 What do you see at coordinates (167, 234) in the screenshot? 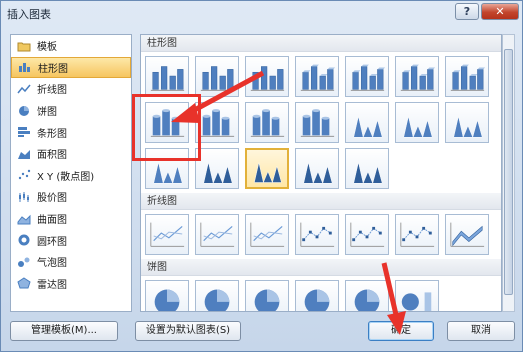
I see `chart-thumb-line` at bounding box center [167, 234].